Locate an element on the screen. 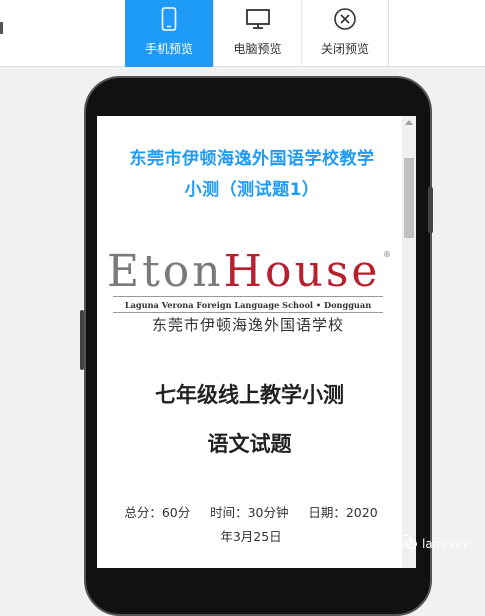 This screenshot has width=485, height=616. article-title-line2: 小测（测试题1） is located at coordinates (252, 190).